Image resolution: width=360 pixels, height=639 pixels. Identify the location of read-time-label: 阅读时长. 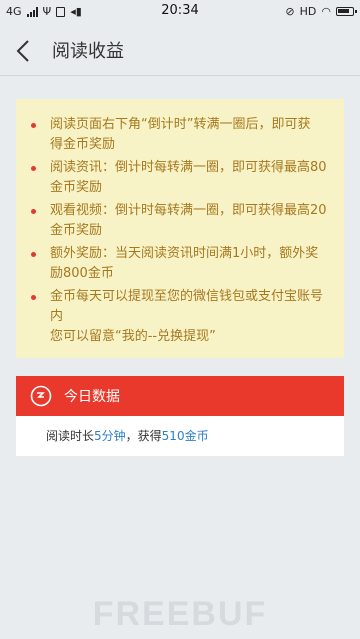
(70, 436).